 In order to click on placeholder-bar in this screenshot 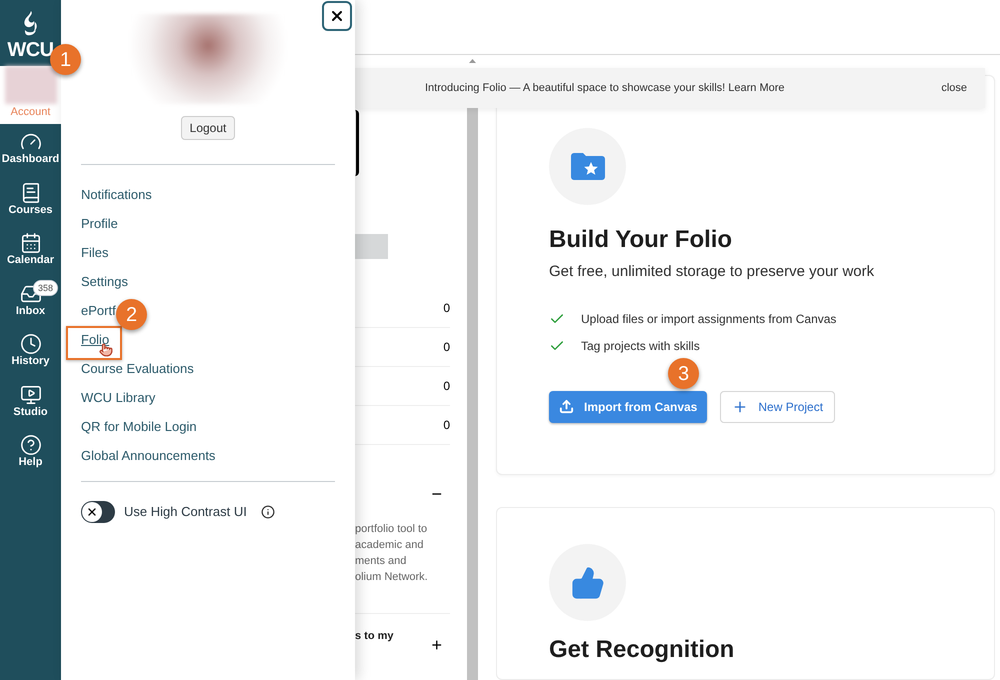, I will do `click(371, 246)`.